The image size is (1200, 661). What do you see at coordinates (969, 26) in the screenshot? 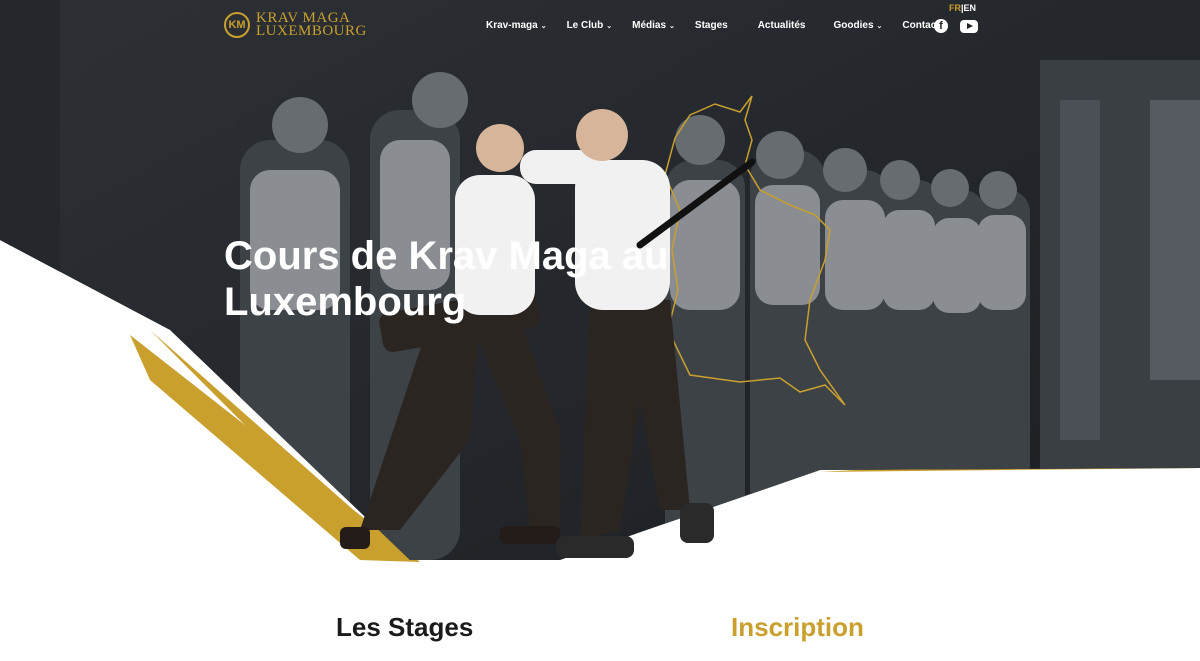
I see `youtube-icon` at bounding box center [969, 26].